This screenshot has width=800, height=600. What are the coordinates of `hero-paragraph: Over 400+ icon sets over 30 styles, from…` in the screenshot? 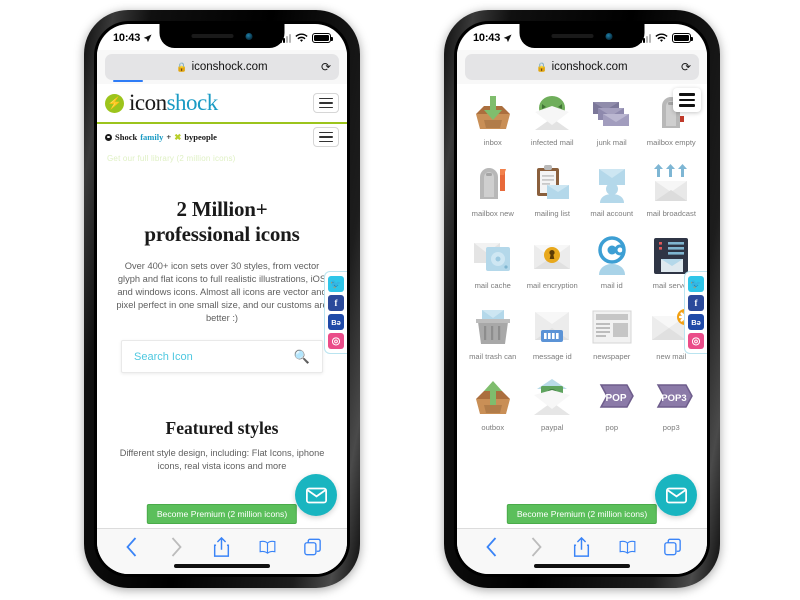 It's located at (222, 292).